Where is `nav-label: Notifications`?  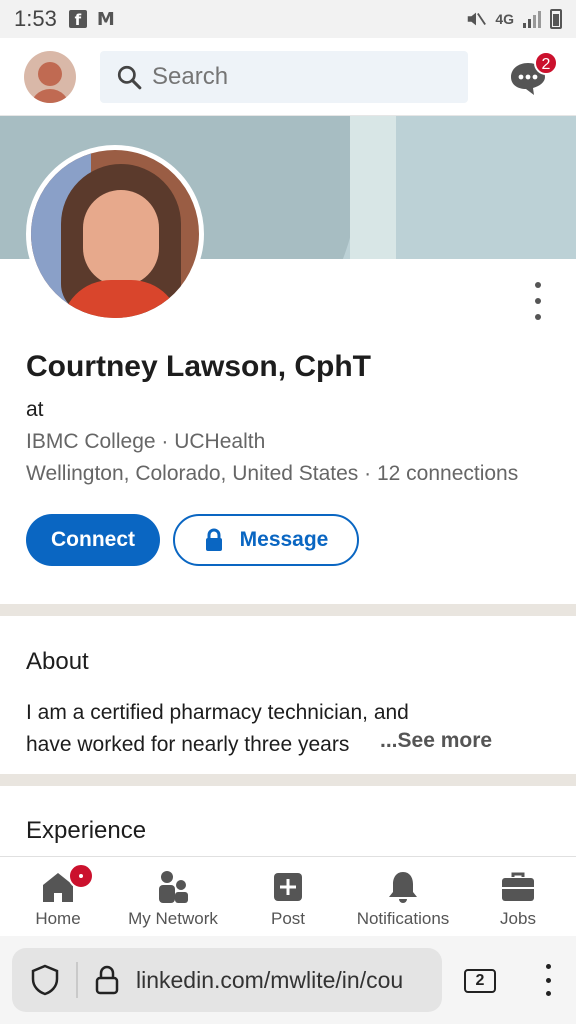
nav-label: Notifications is located at coordinates (403, 918).